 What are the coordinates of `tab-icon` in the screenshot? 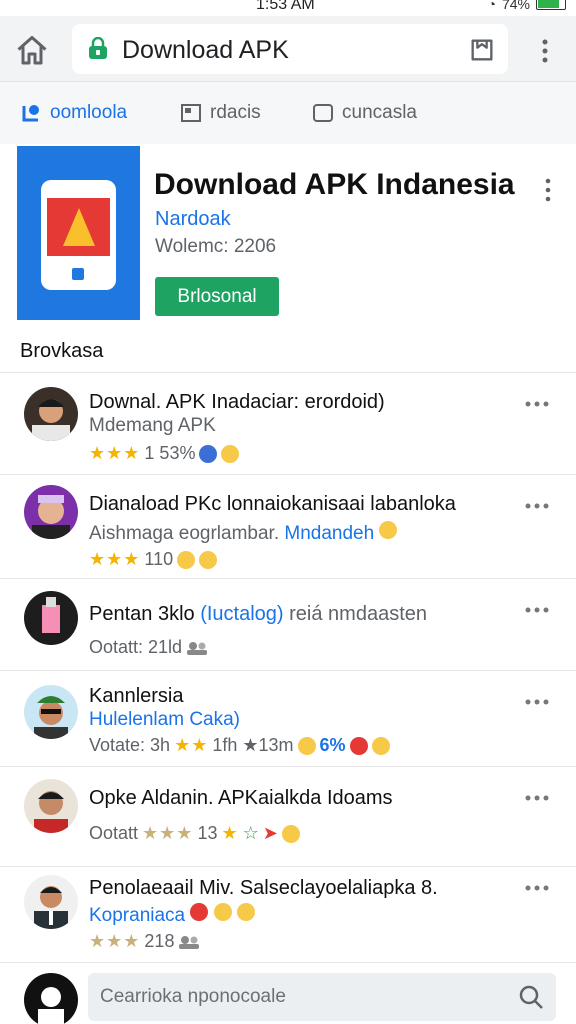 It's located at (482, 50).